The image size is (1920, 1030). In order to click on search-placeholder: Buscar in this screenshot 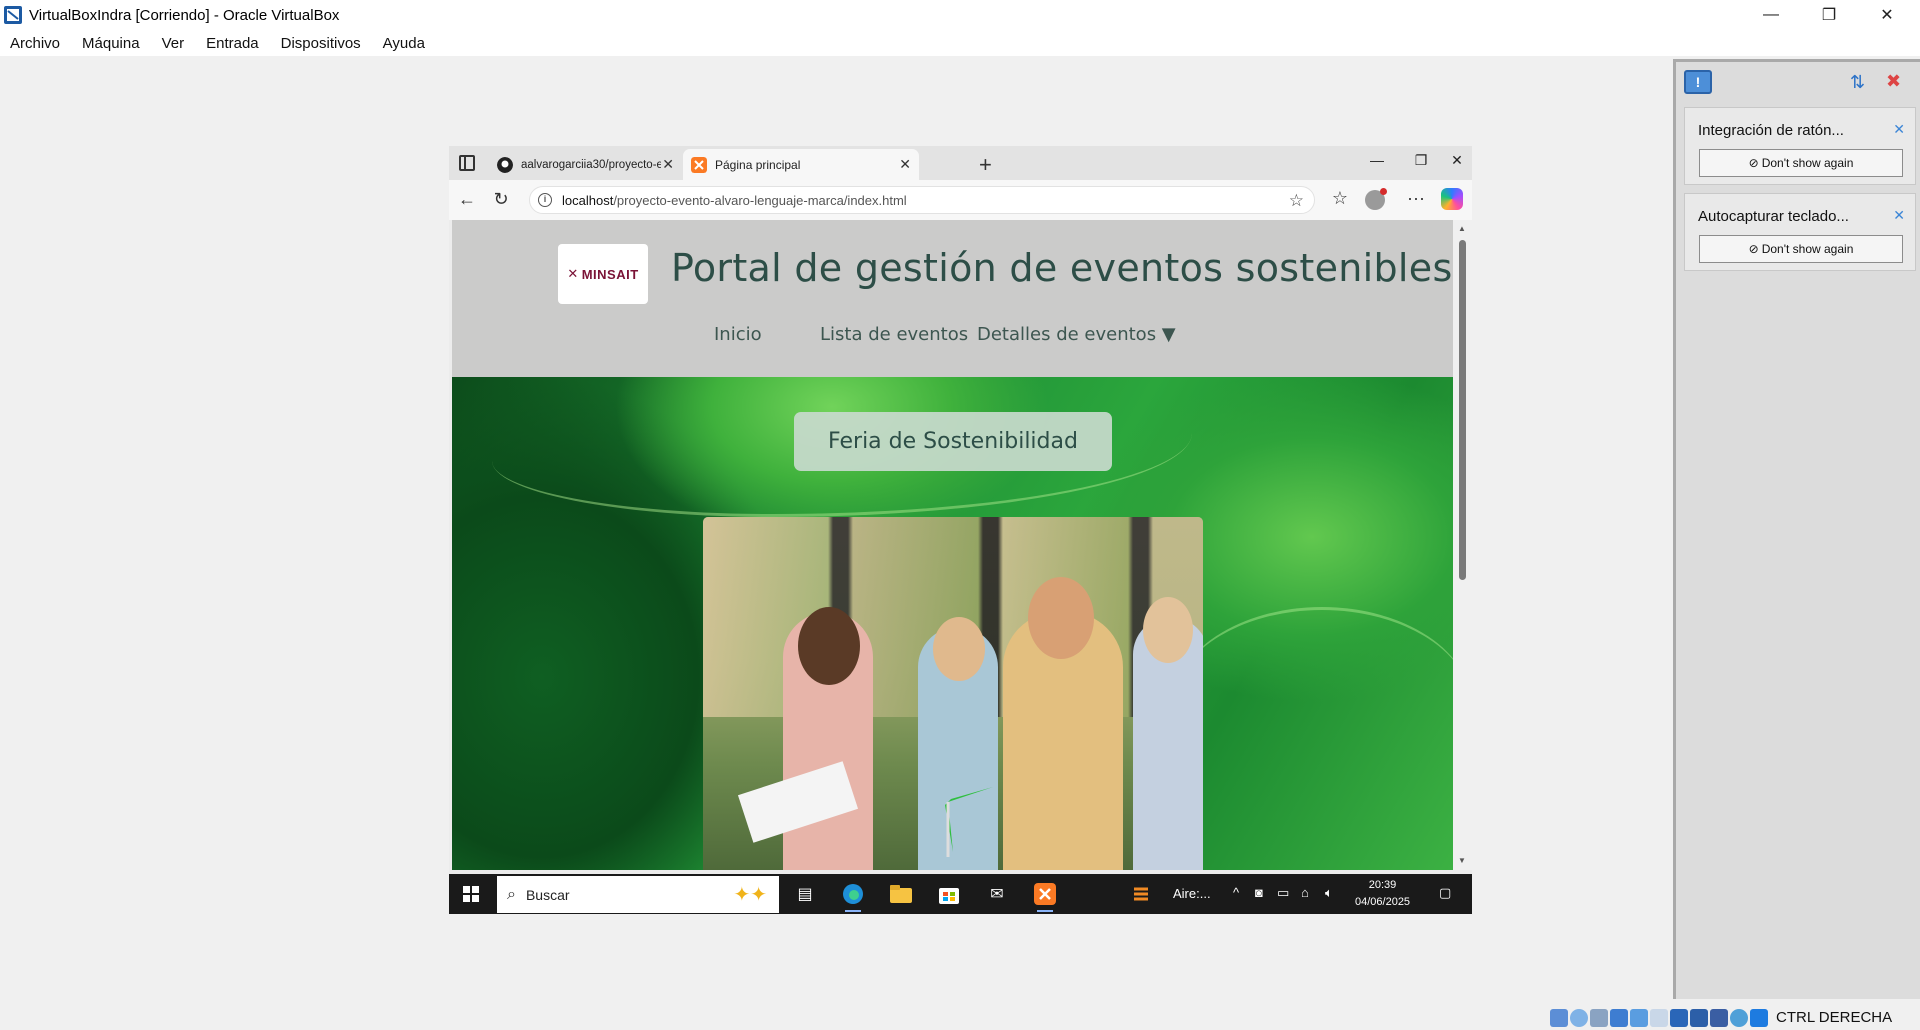, I will do `click(547, 894)`.